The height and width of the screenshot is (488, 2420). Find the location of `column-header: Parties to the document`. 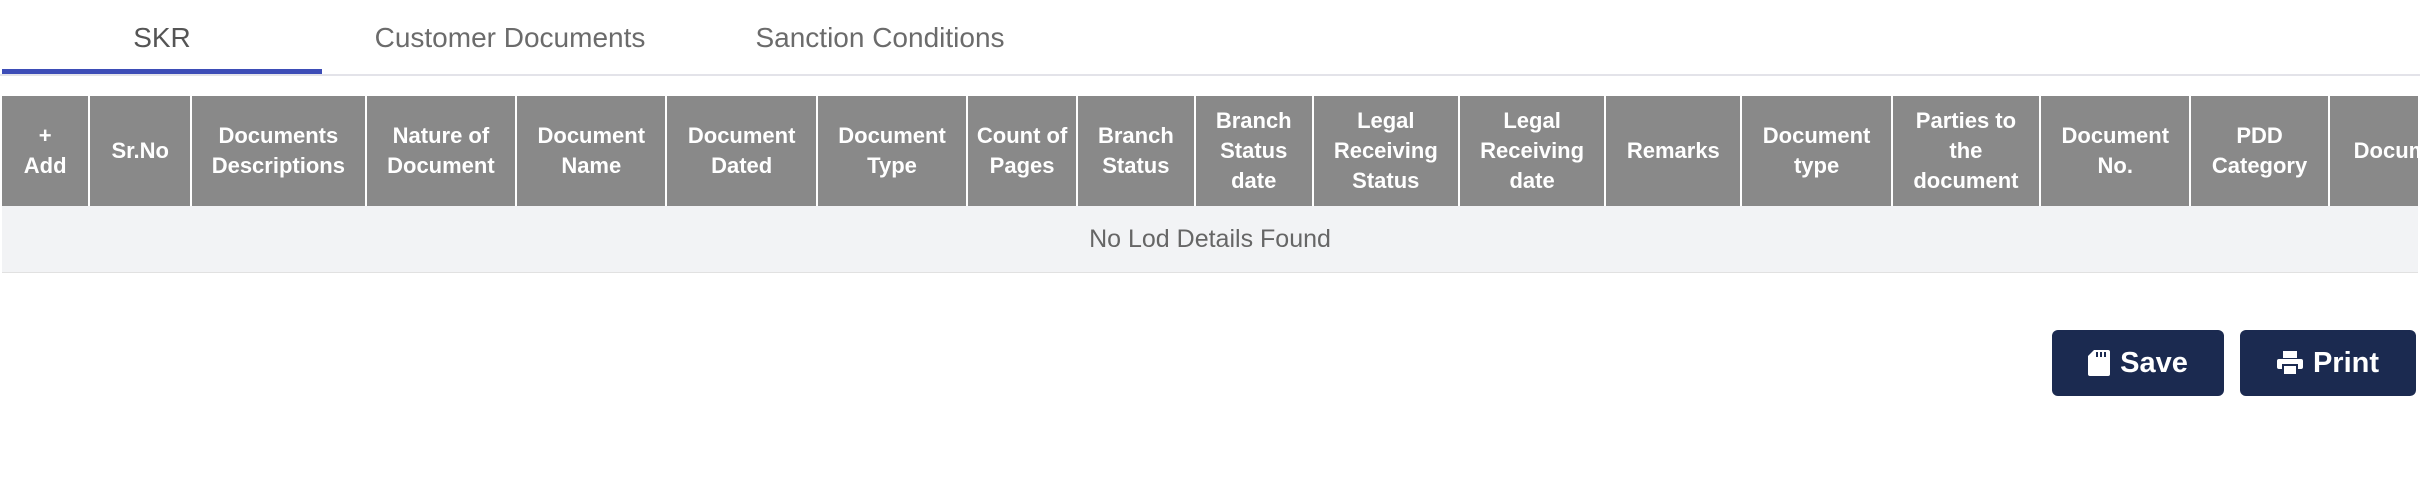

column-header: Parties to the document is located at coordinates (1966, 151).